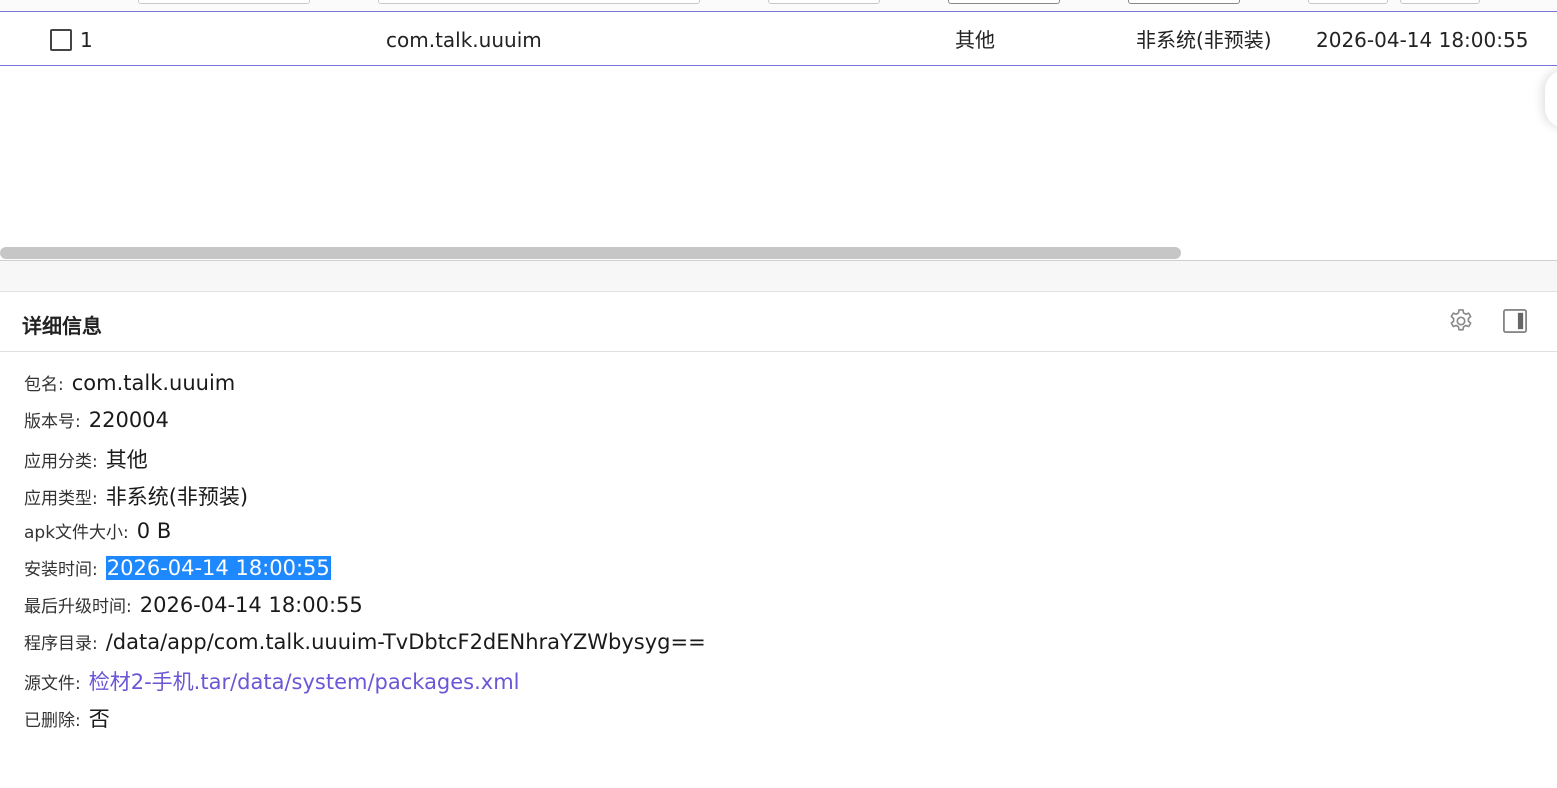 The height and width of the screenshot is (788, 1557). I want to click on field-label: 应用分类:, so click(61, 462).